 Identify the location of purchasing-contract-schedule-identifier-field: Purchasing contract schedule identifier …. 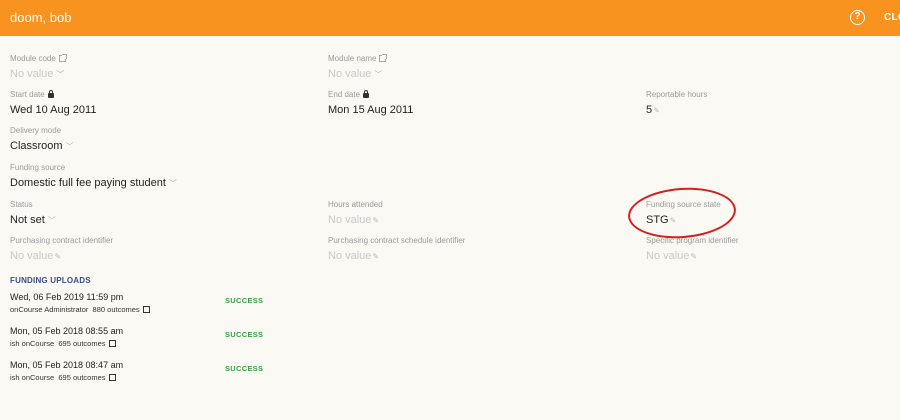
(396, 249).